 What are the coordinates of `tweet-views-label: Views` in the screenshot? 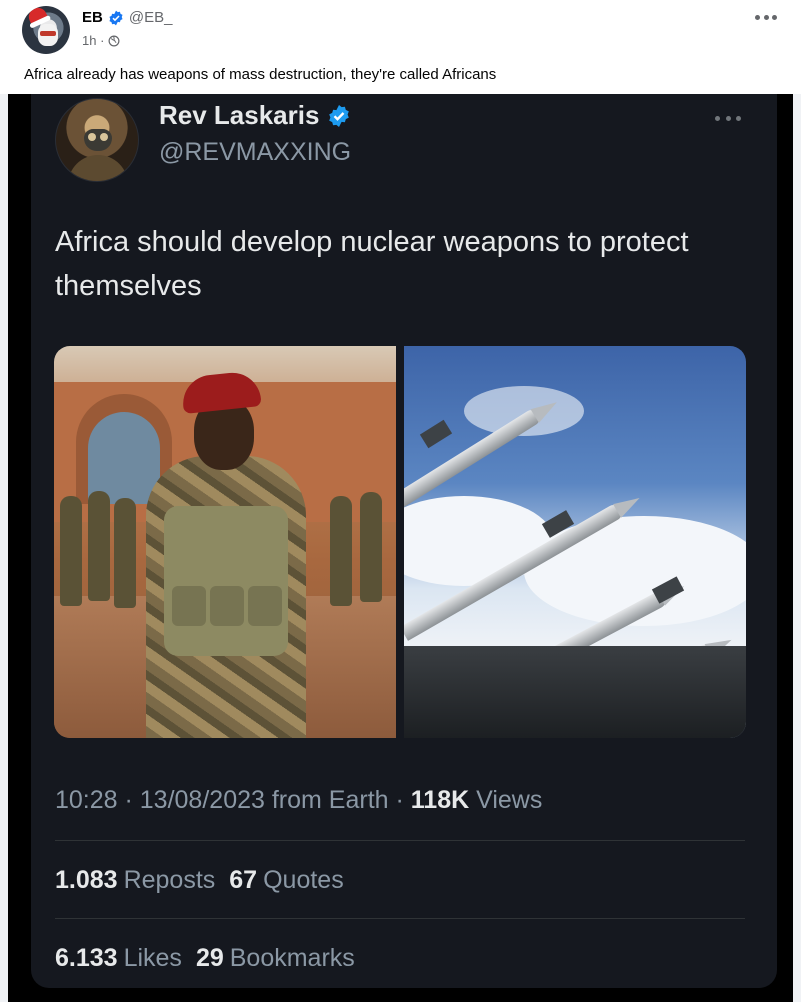 It's located at (506, 800).